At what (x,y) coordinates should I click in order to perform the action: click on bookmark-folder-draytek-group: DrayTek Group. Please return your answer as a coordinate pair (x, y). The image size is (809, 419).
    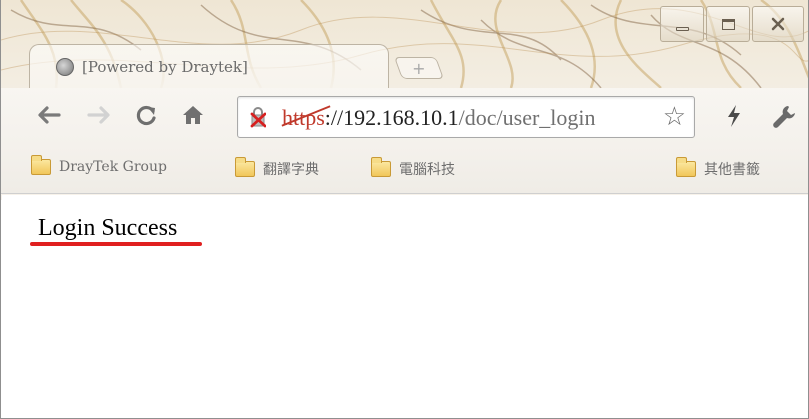
    Looking at the image, I should click on (99, 165).